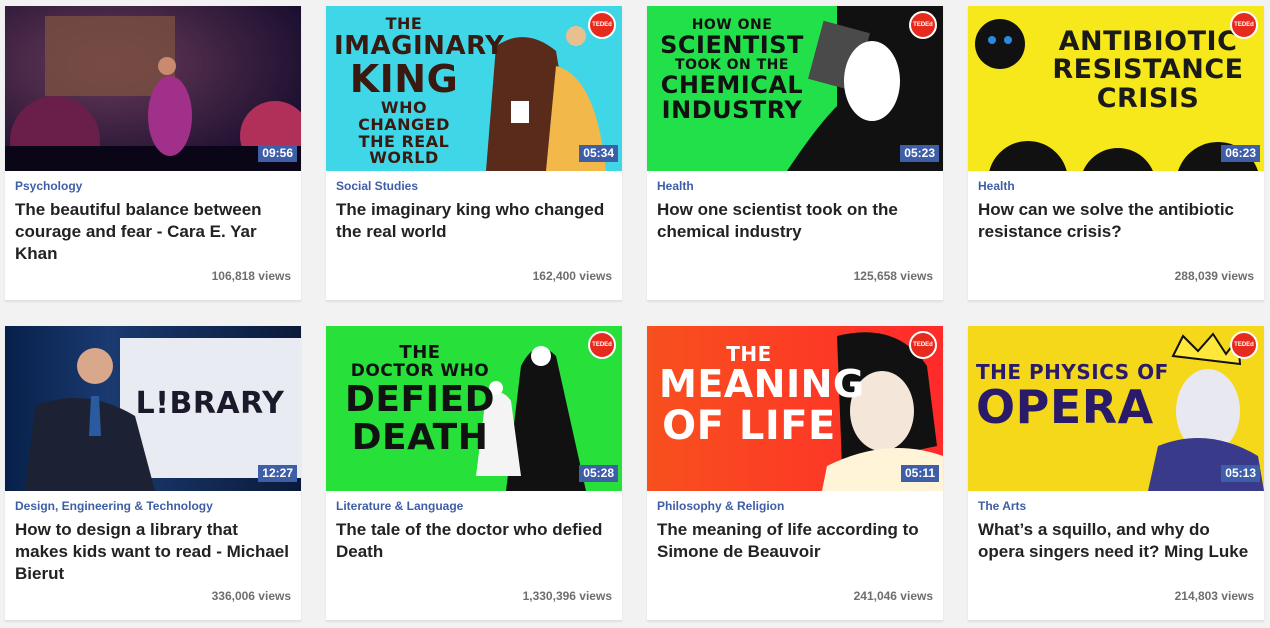 The image size is (1270, 628). Describe the element at coordinates (48, 186) in the screenshot. I see `category-link: Psychology` at that location.